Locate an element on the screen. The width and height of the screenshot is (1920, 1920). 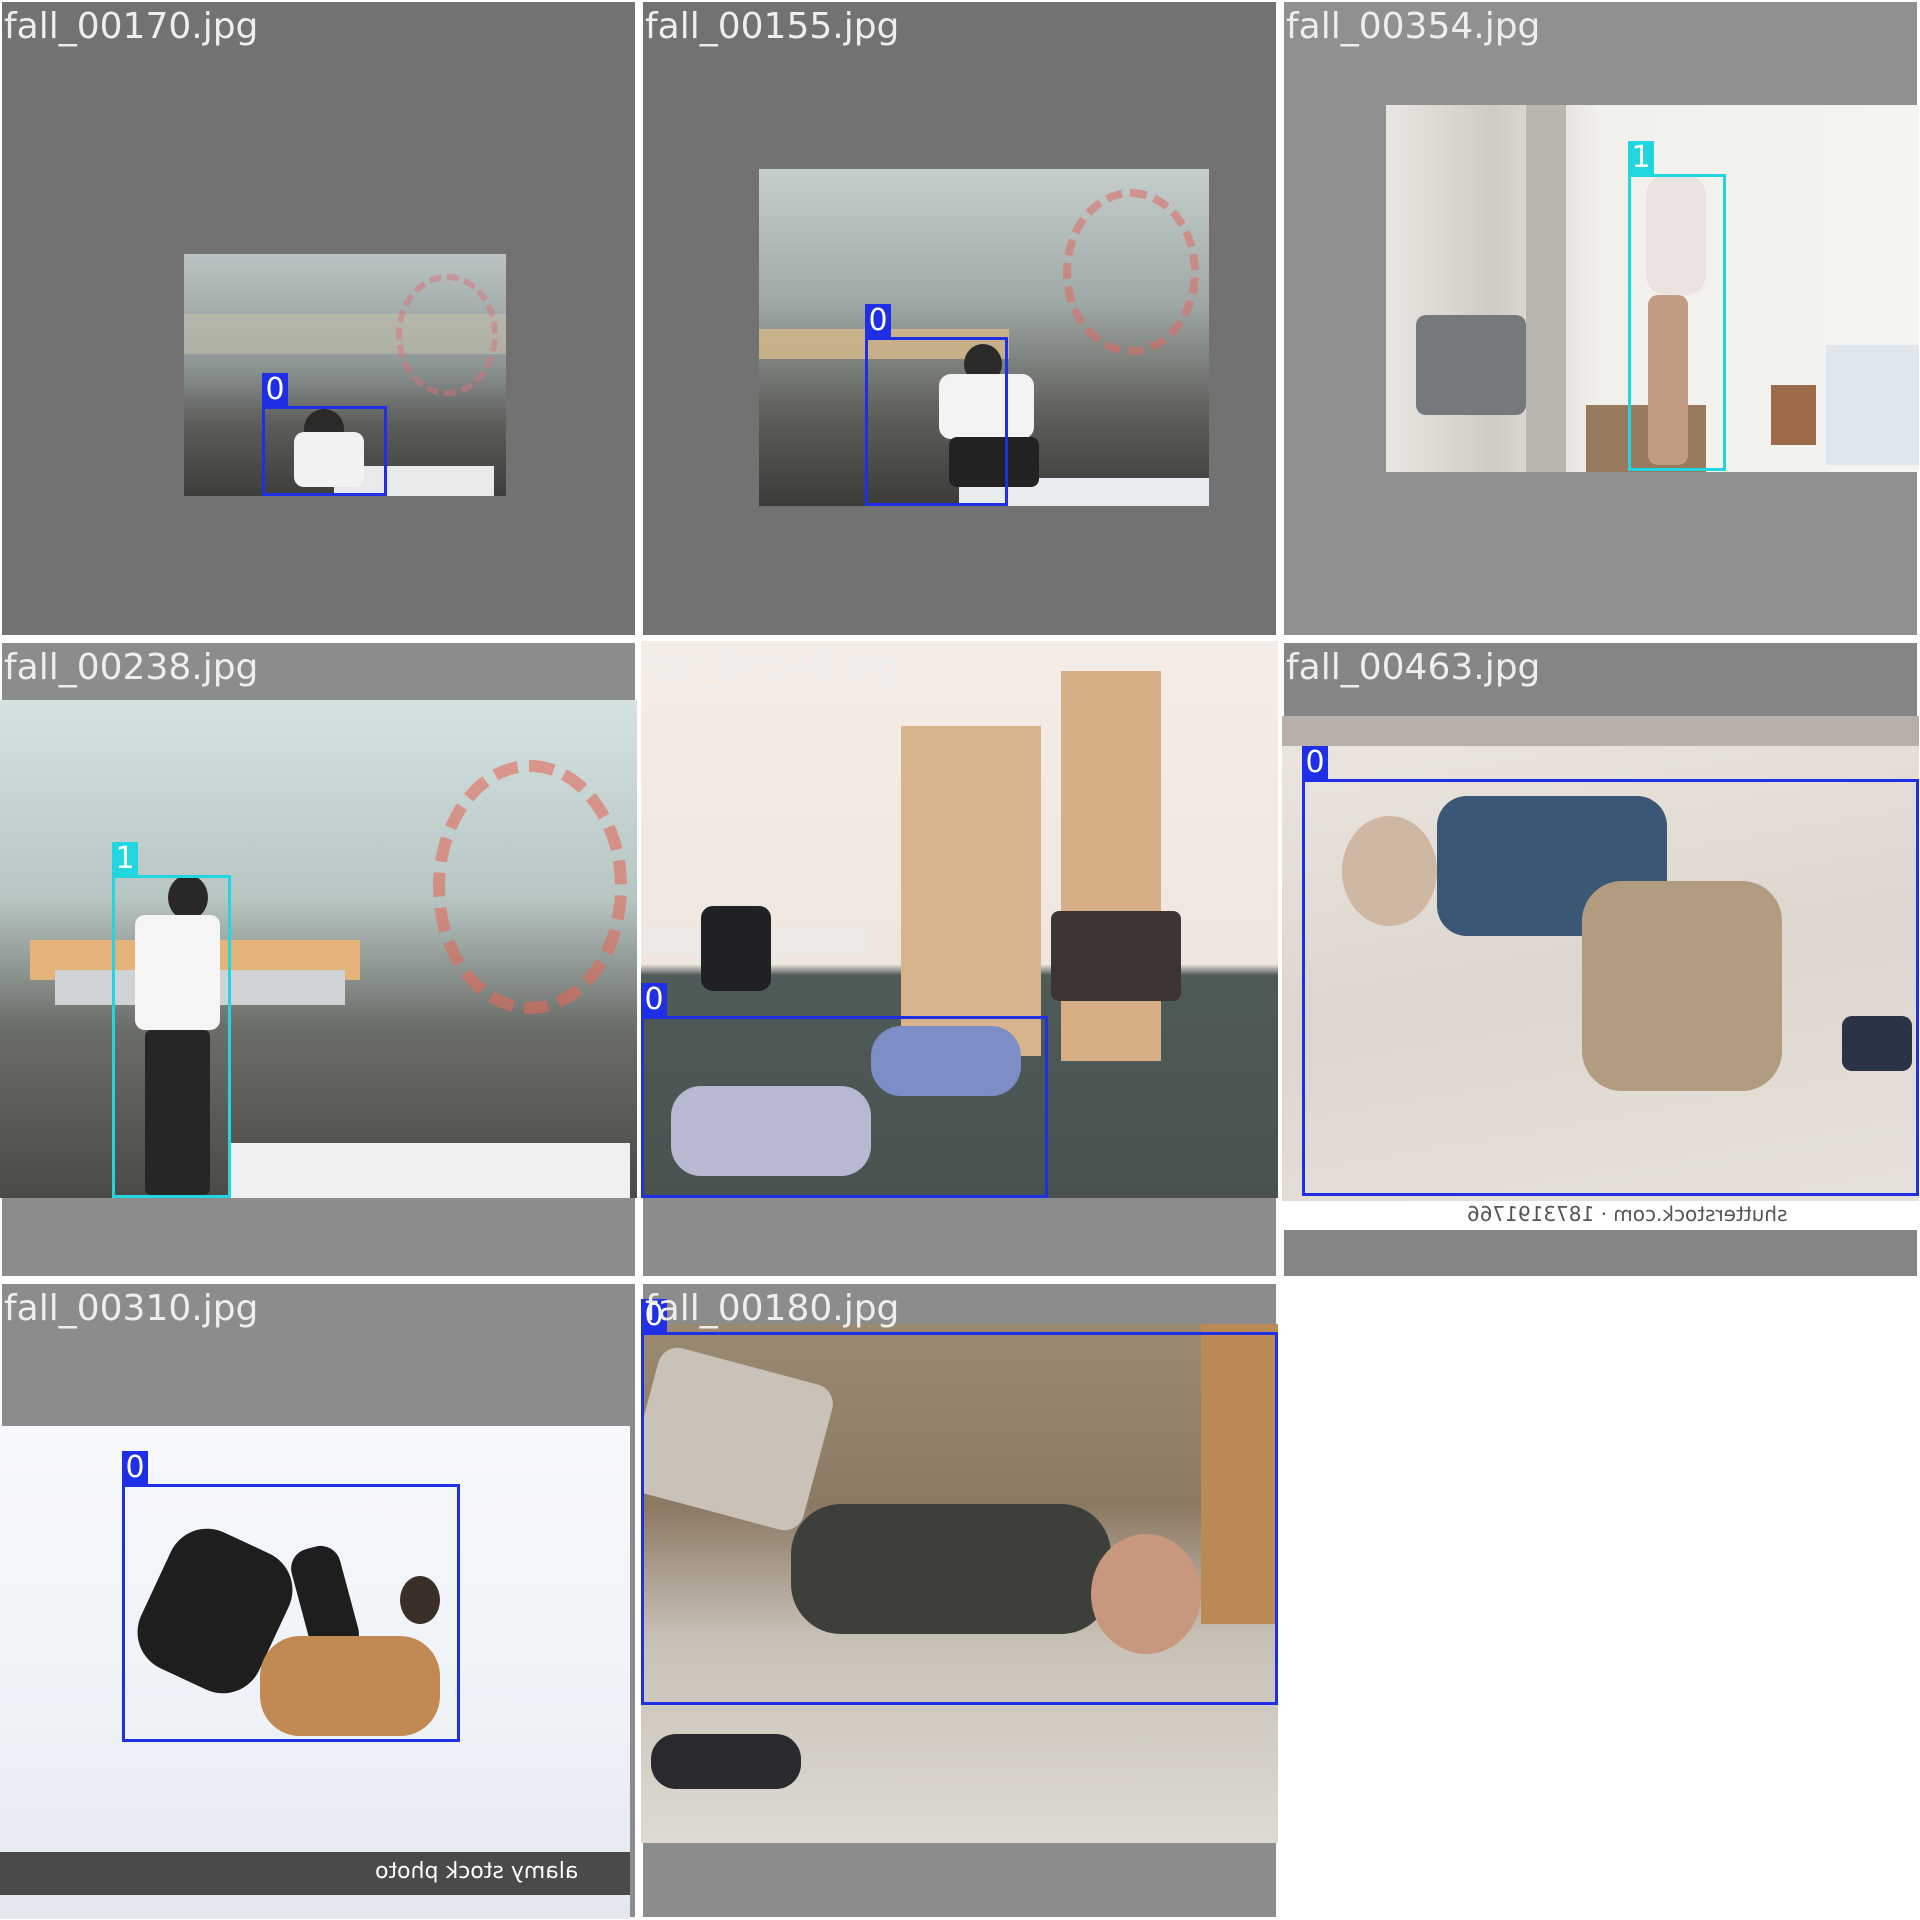
watermark-text: alamy stock photo is located at coordinates (477, 1871).